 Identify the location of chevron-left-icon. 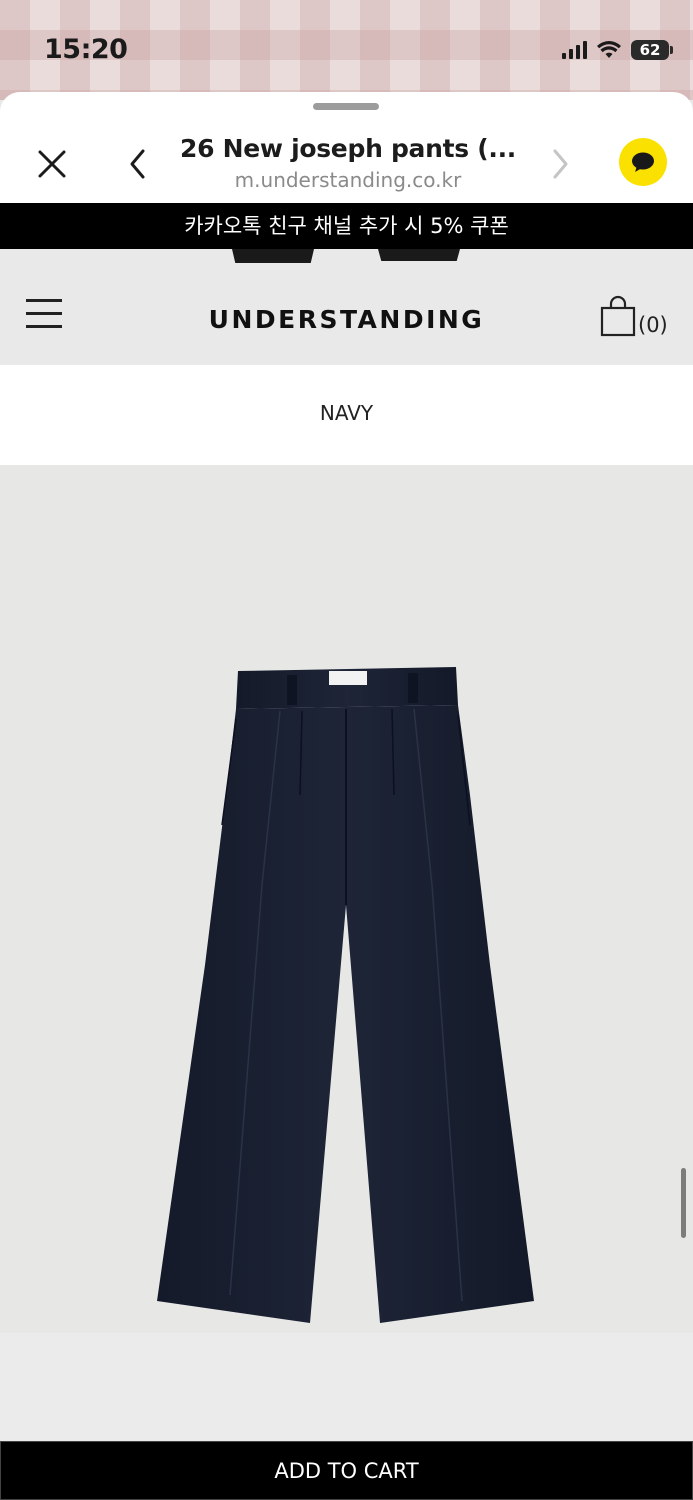
(137, 164).